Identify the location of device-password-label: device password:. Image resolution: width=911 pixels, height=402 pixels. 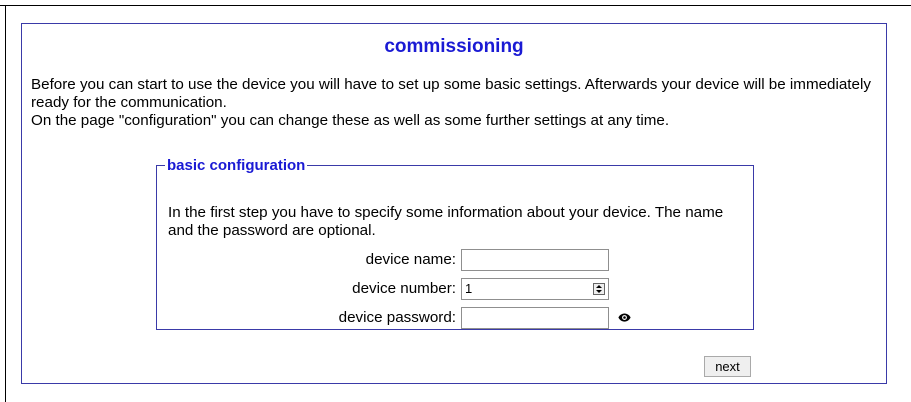
(397, 317).